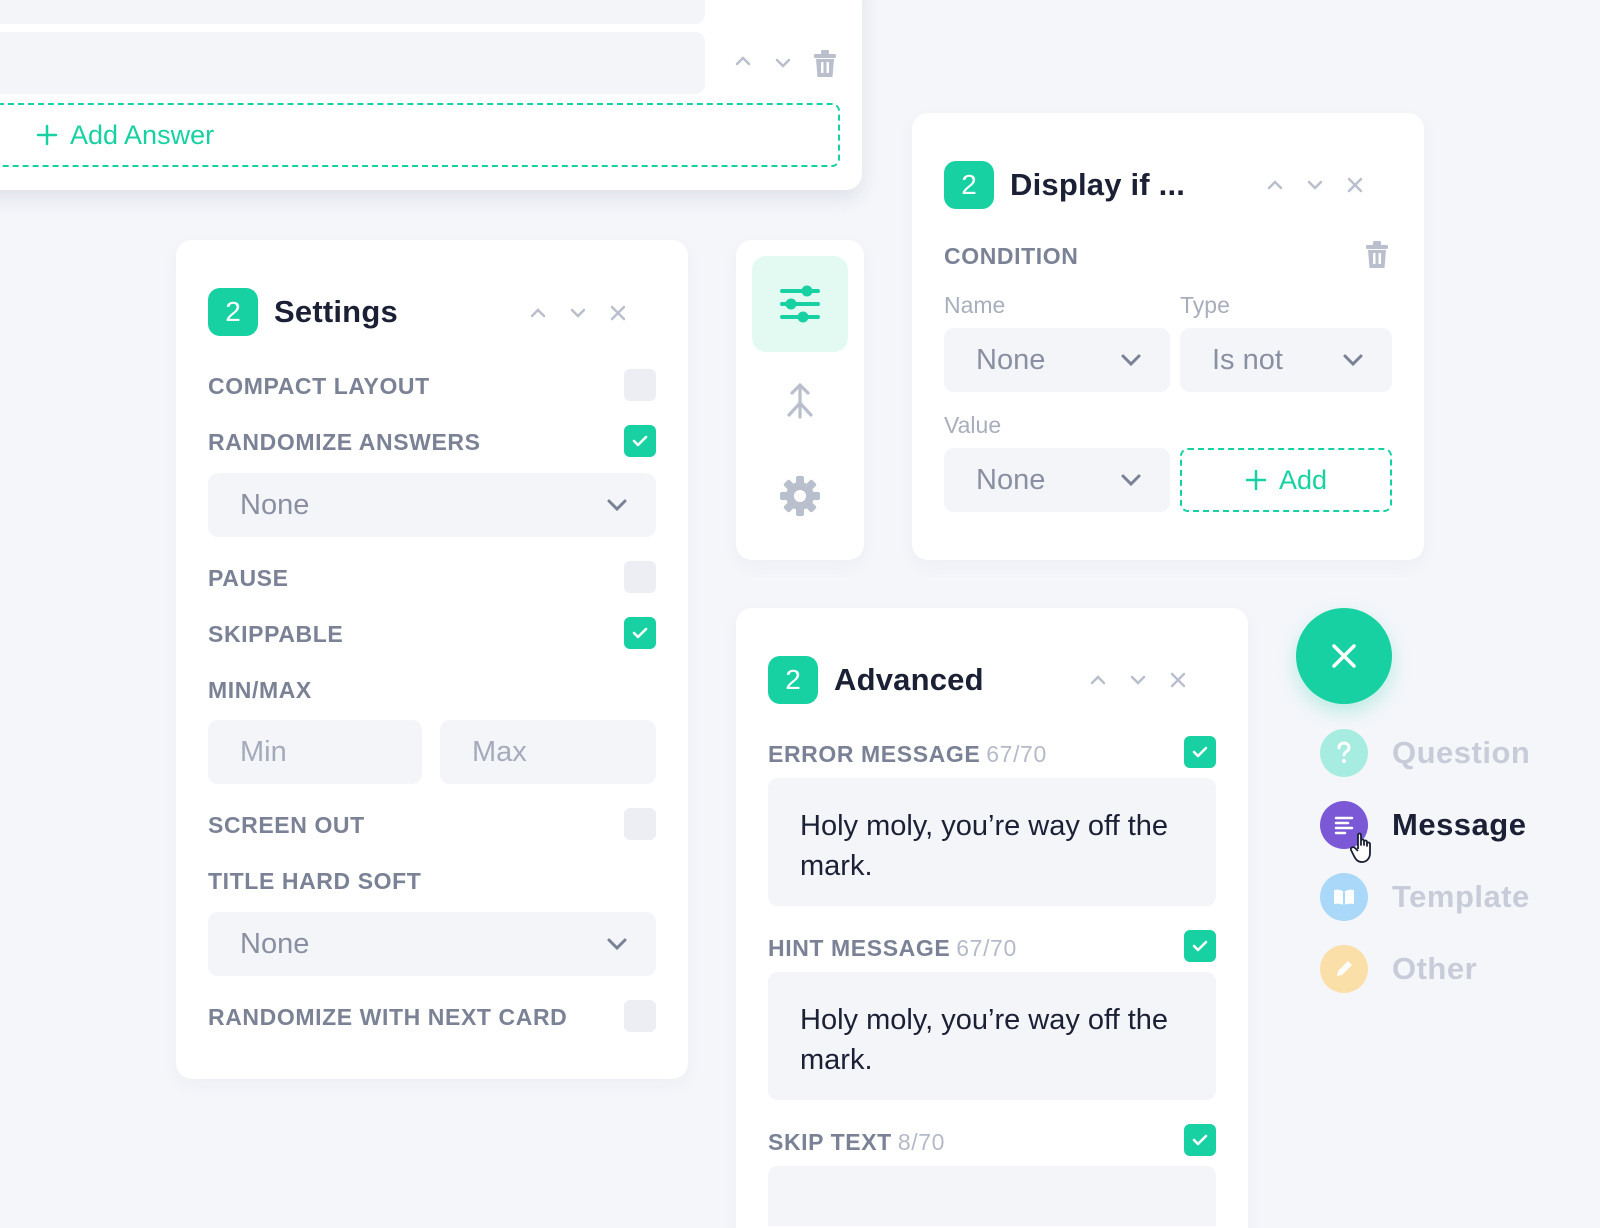 The width and height of the screenshot is (1600, 1228). What do you see at coordinates (344, 442) in the screenshot?
I see `randomize-answers-label: RANDOMIZE ANSWERS` at bounding box center [344, 442].